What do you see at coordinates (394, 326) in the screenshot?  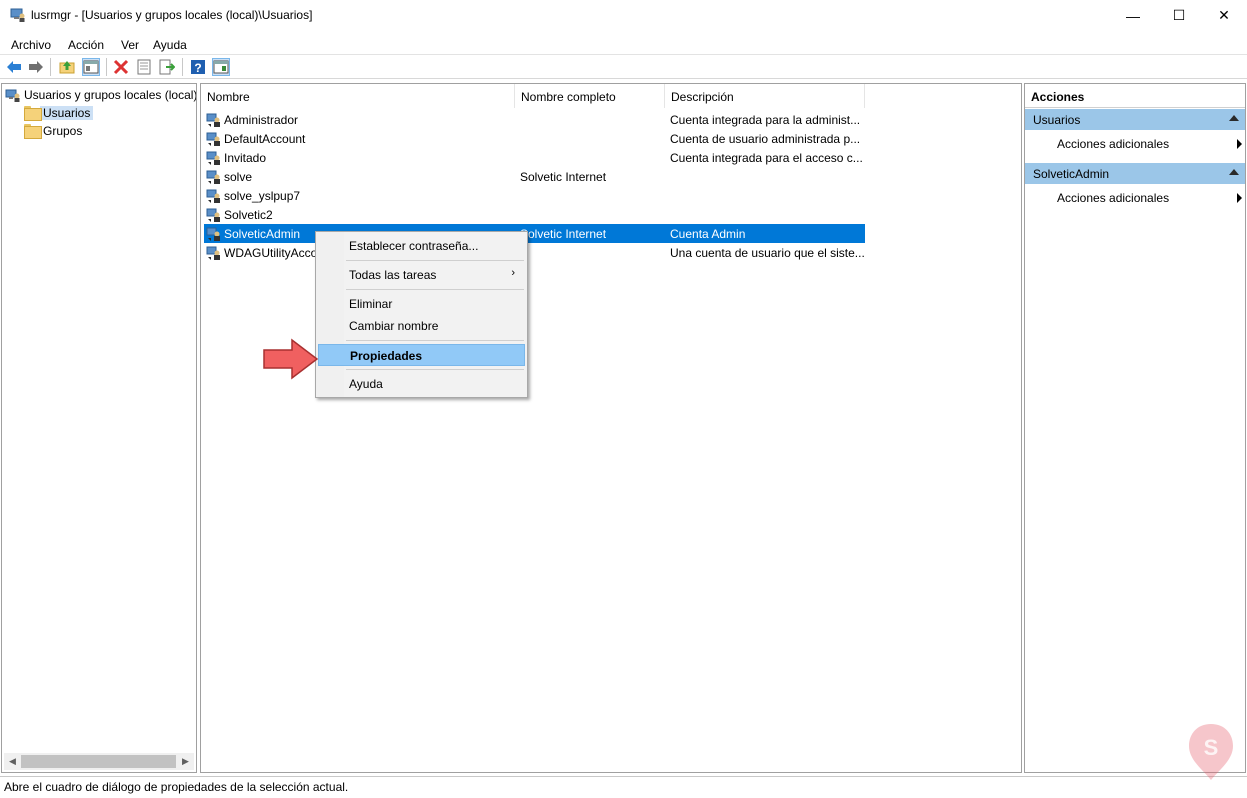 I see `ctx-label: Cambiar nombre` at bounding box center [394, 326].